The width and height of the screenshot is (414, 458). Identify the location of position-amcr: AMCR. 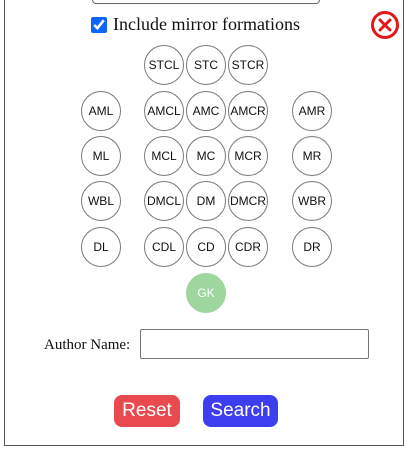
(248, 111).